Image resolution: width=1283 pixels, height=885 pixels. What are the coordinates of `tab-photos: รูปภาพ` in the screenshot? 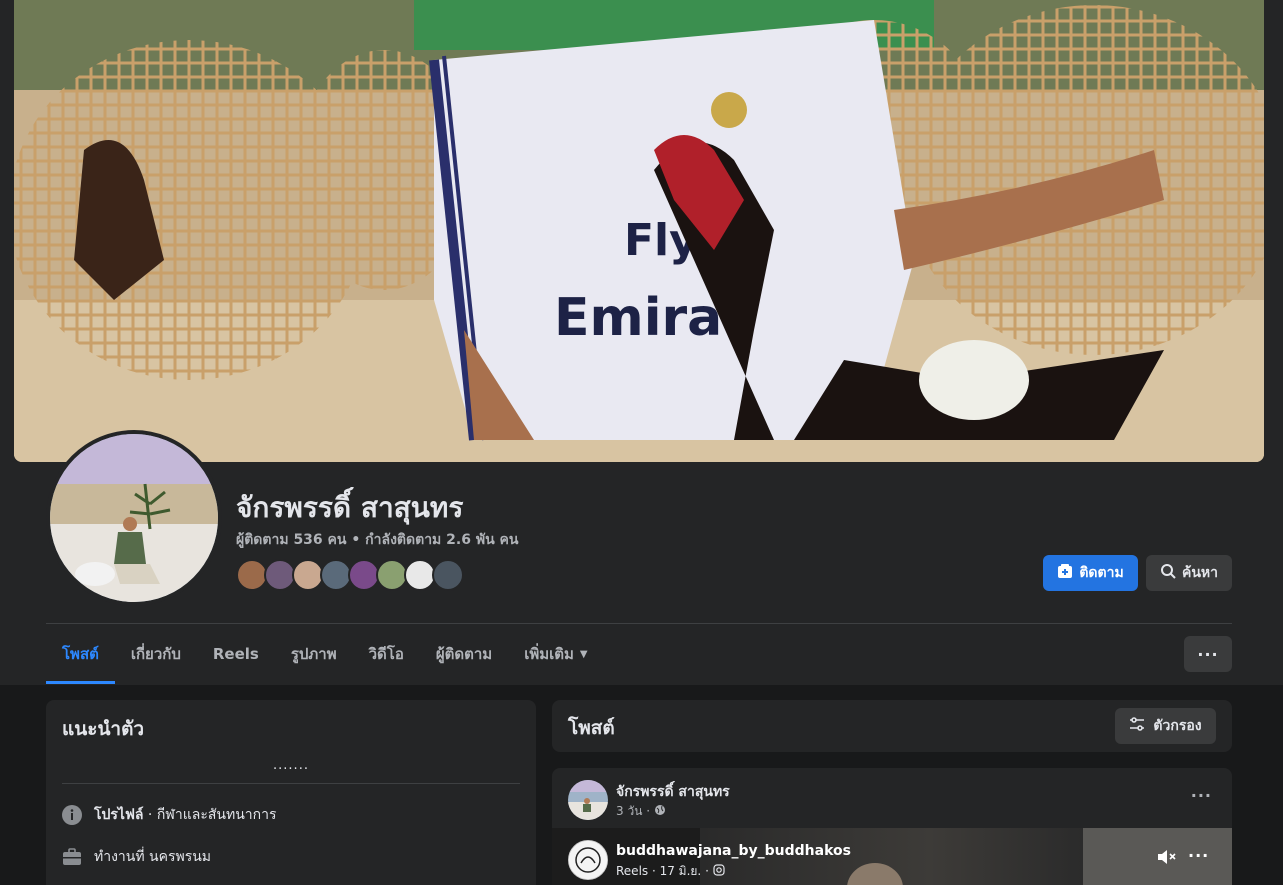 It's located at (314, 654).